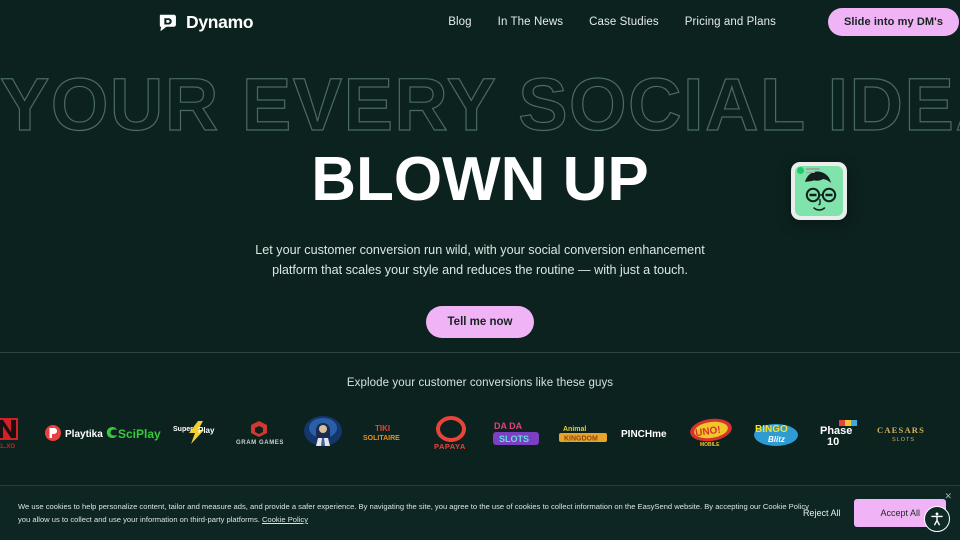 Image resolution: width=960 pixels, height=540 pixels. I want to click on brand-name: Dynamo, so click(220, 21).